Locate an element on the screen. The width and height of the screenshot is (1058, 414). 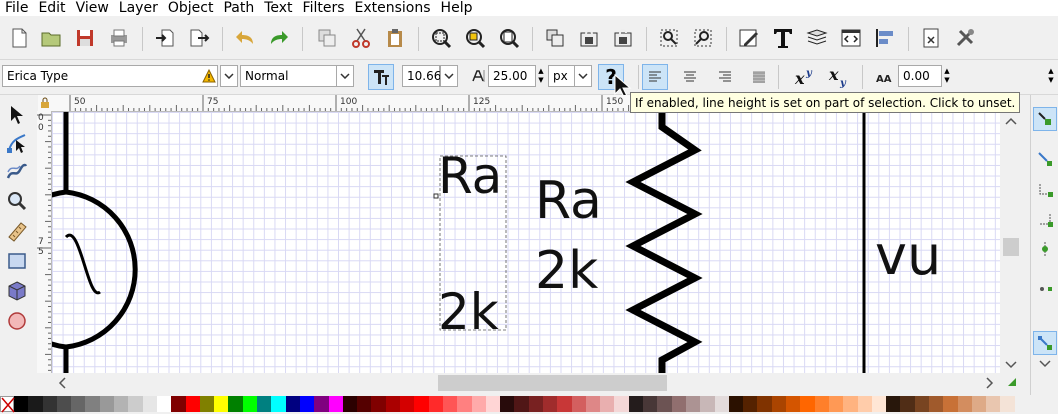
snap-scroll-down-icon is located at coordinates (1045, 364).